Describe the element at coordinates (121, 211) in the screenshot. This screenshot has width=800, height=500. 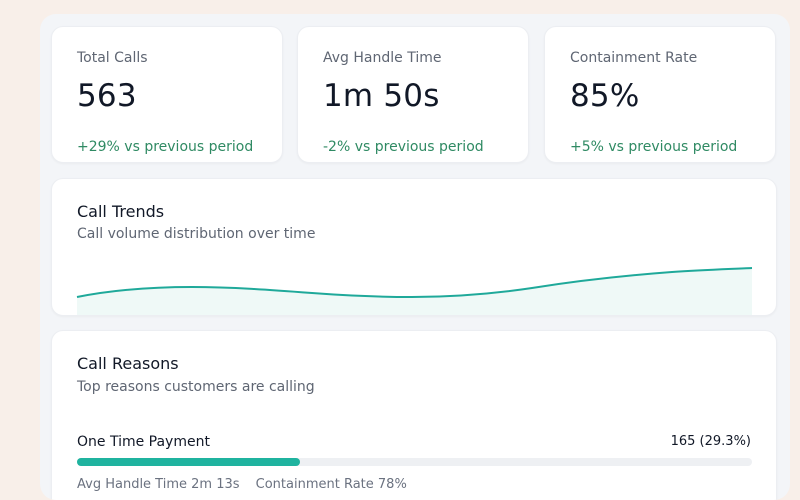
I see `card-title: Call Trends` at that location.